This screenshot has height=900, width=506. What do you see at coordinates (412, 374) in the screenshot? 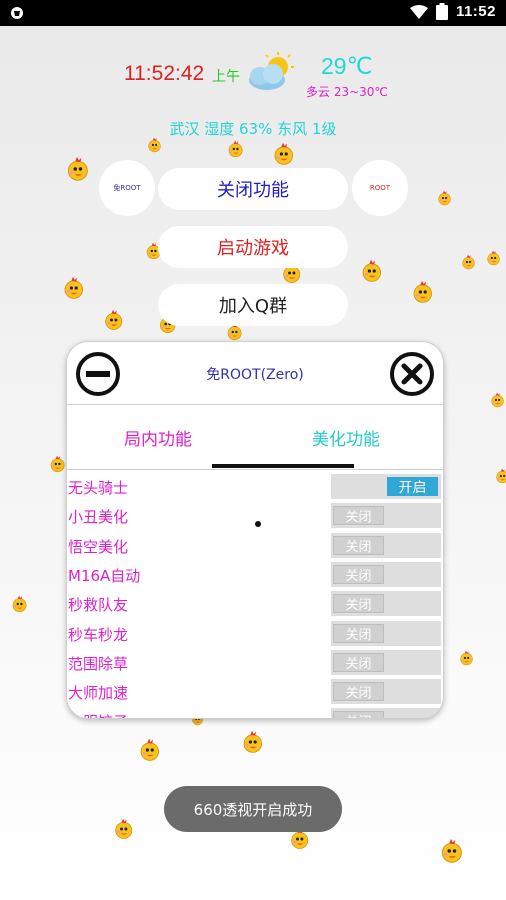
I see `close-icon` at bounding box center [412, 374].